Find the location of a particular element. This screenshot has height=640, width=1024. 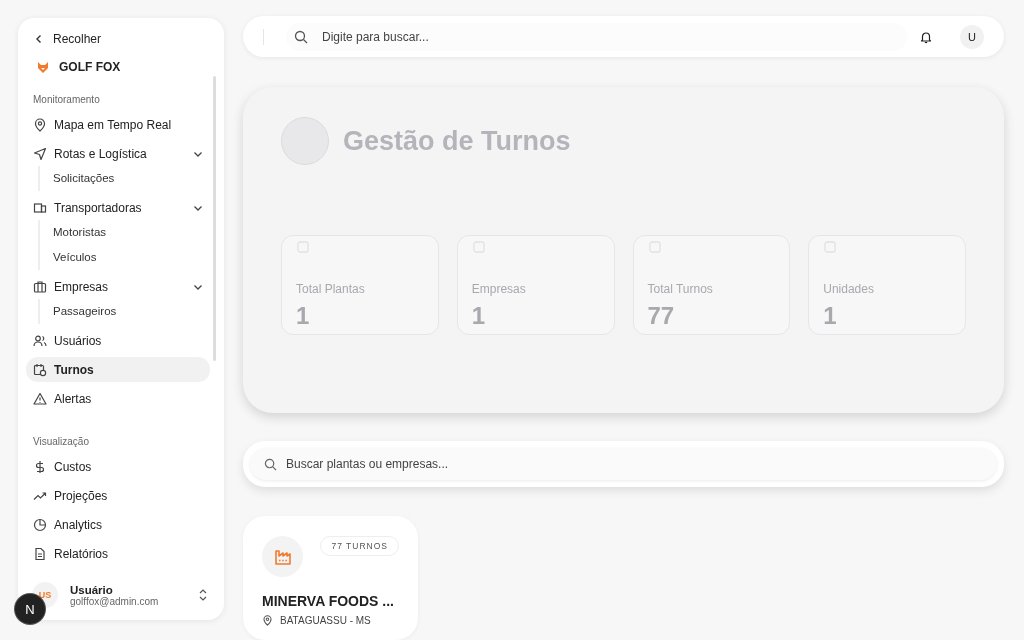

scrollbar is located at coordinates (214, 218).